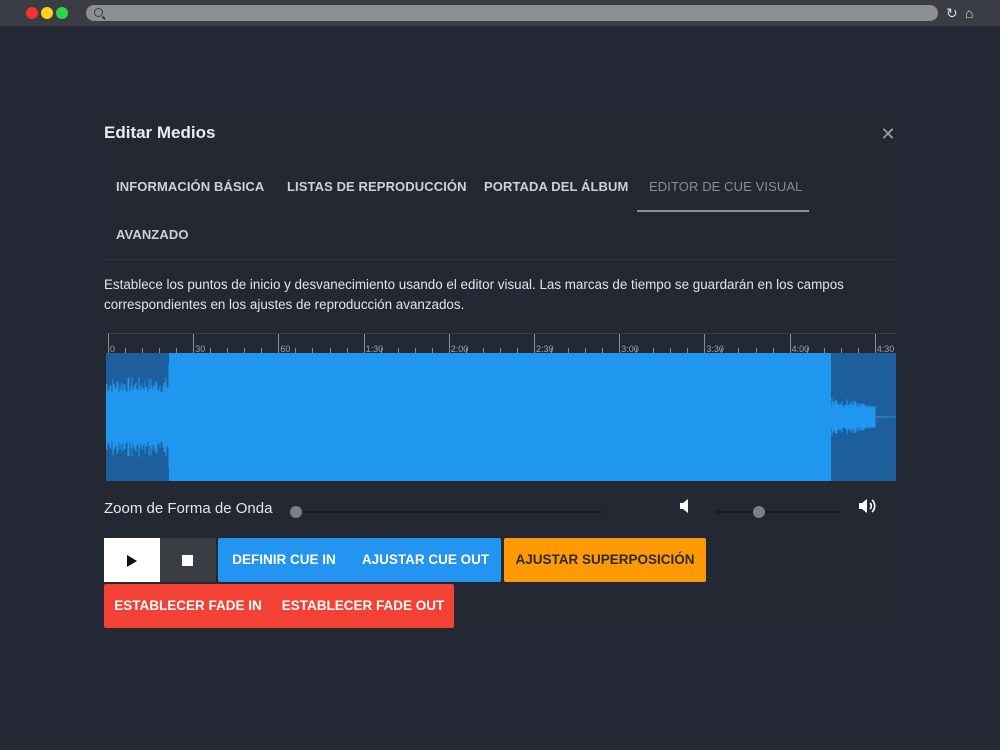  I want to click on play-icon, so click(132, 561).